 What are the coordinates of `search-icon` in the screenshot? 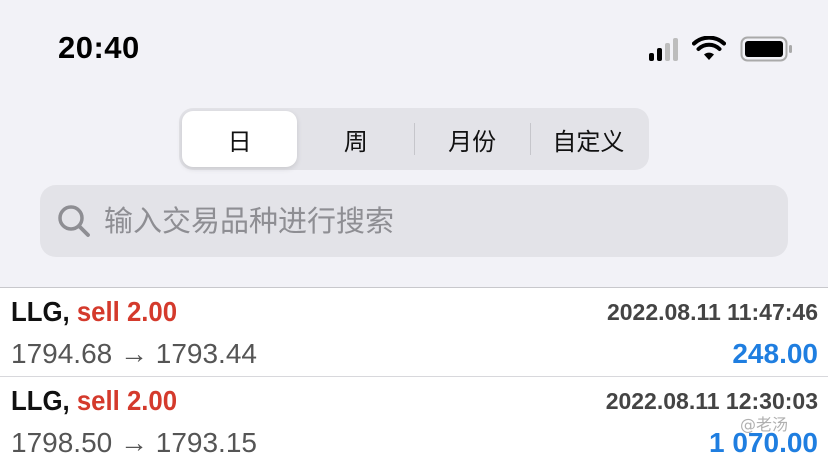 It's located at (74, 221).